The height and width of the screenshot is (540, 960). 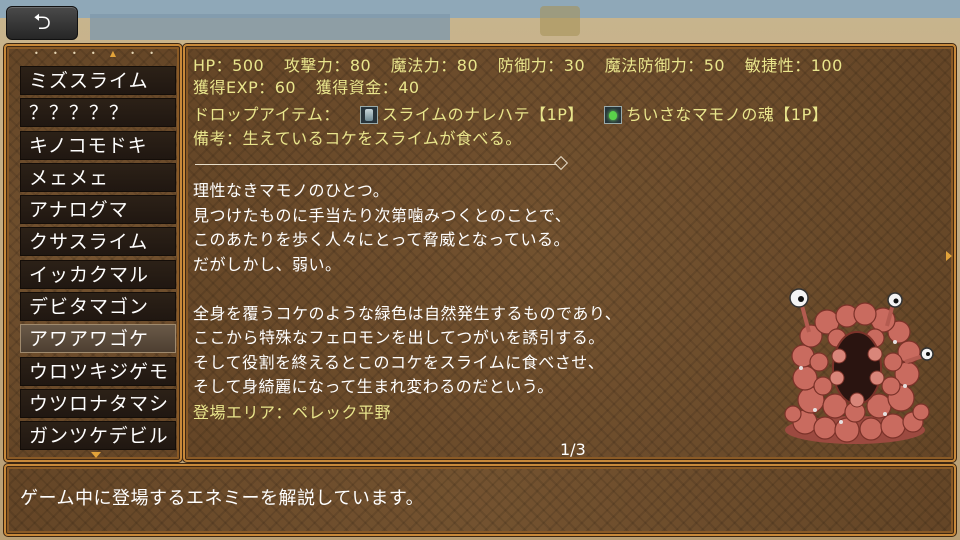 I want to click on page-indicator: 1/3, so click(x=573, y=449).